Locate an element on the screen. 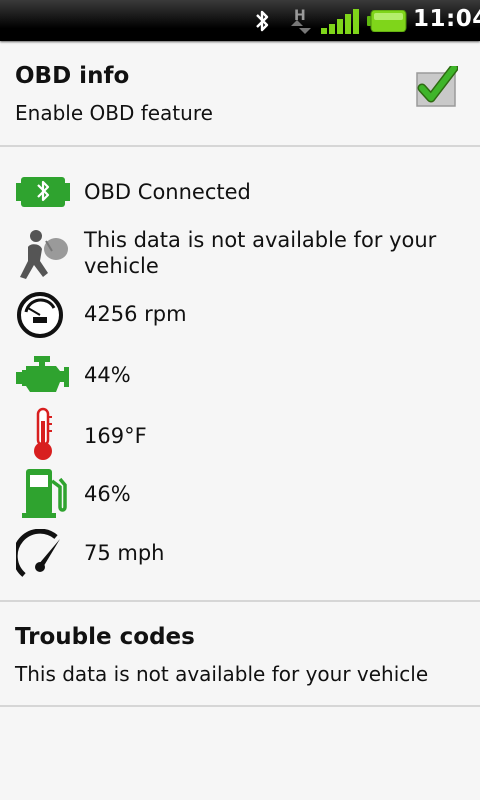  obd-info-preference: OBD info Enable OBD feature is located at coordinates (240, 93).